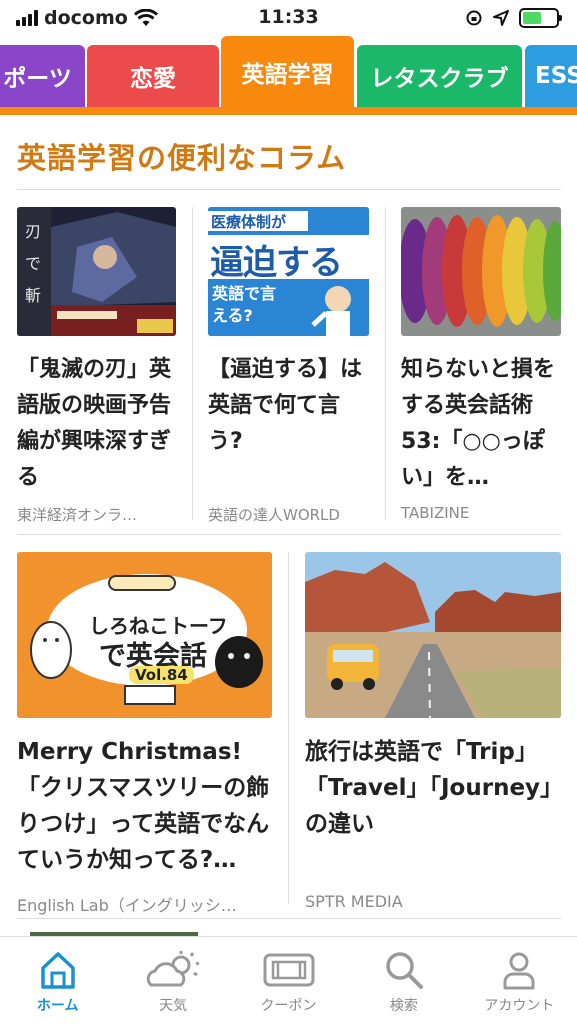  I want to click on thumb-caption-vol: Vol.84, so click(161, 675).